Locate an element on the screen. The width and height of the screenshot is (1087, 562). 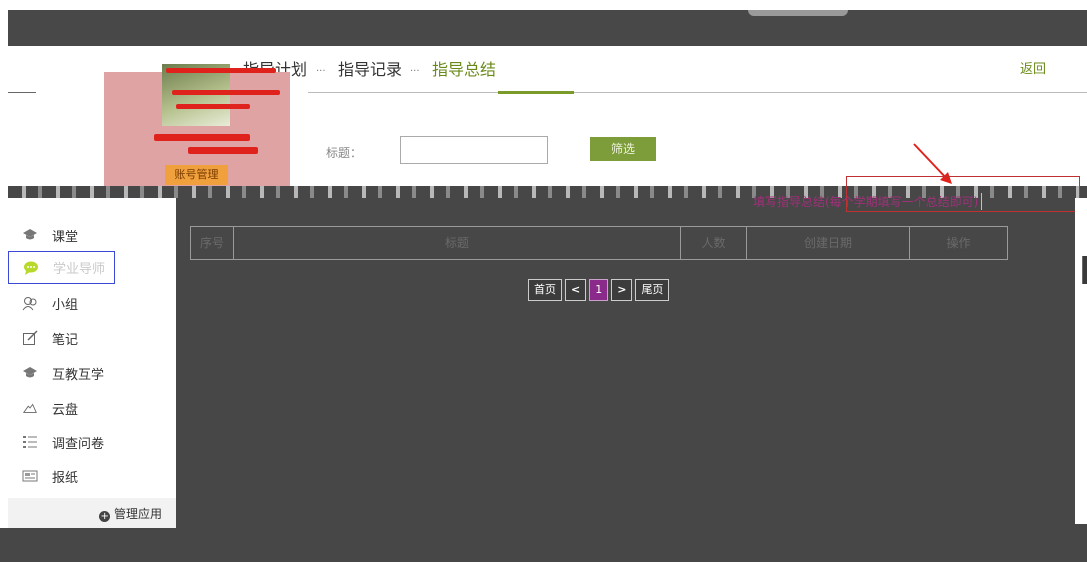
column-header-count: 人数 is located at coordinates (714, 243).